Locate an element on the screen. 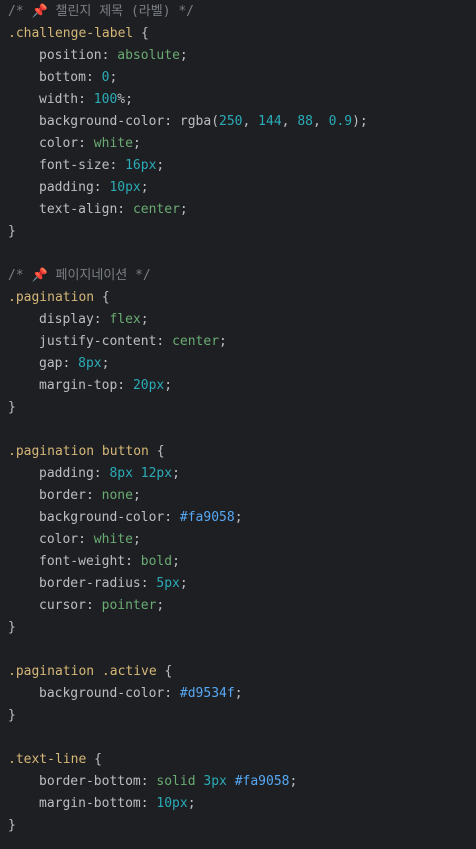 The image size is (476, 849). css-value: flex is located at coordinates (125, 319).